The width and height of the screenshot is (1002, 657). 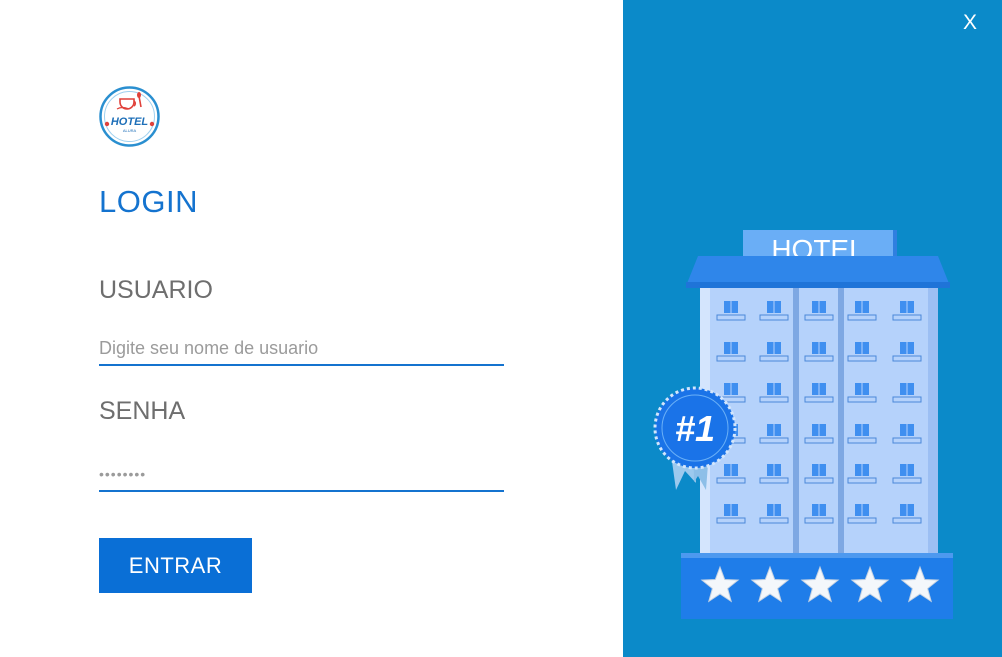 I want to click on hotel-alura-logo: HOTEL ALURA, so click(x=129, y=116).